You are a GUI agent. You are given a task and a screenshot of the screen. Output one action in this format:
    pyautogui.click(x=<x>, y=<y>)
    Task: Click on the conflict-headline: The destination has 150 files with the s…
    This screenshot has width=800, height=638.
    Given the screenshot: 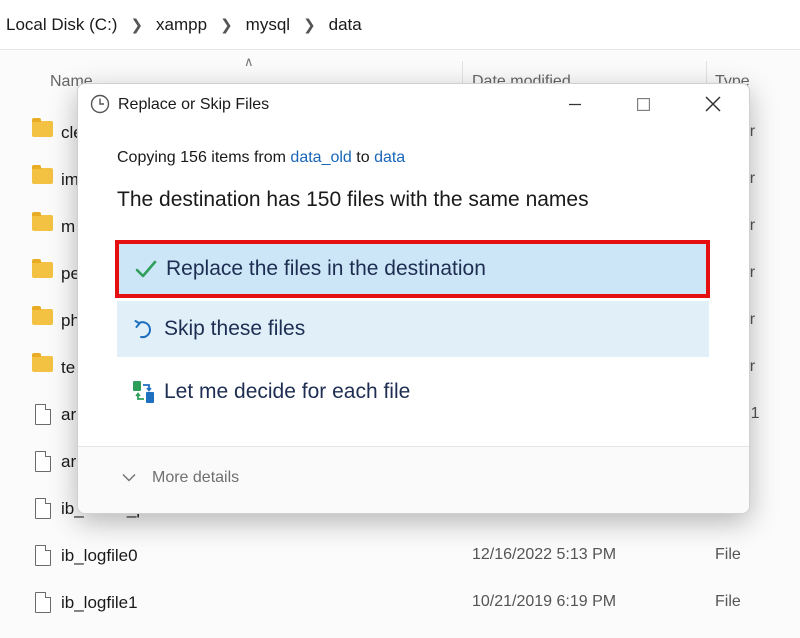 What is the action you would take?
    pyautogui.click(x=353, y=199)
    